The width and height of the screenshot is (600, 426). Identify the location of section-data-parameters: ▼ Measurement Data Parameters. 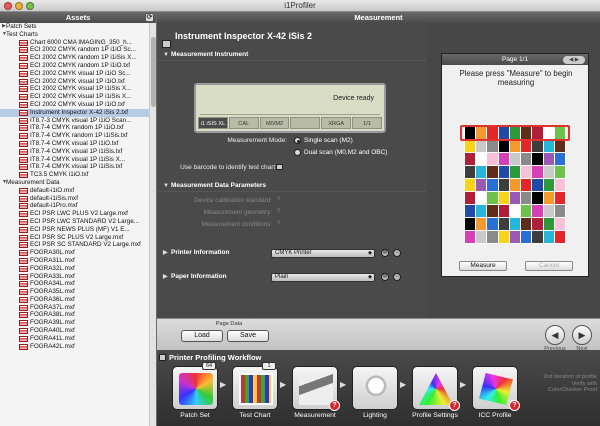
(292, 186).